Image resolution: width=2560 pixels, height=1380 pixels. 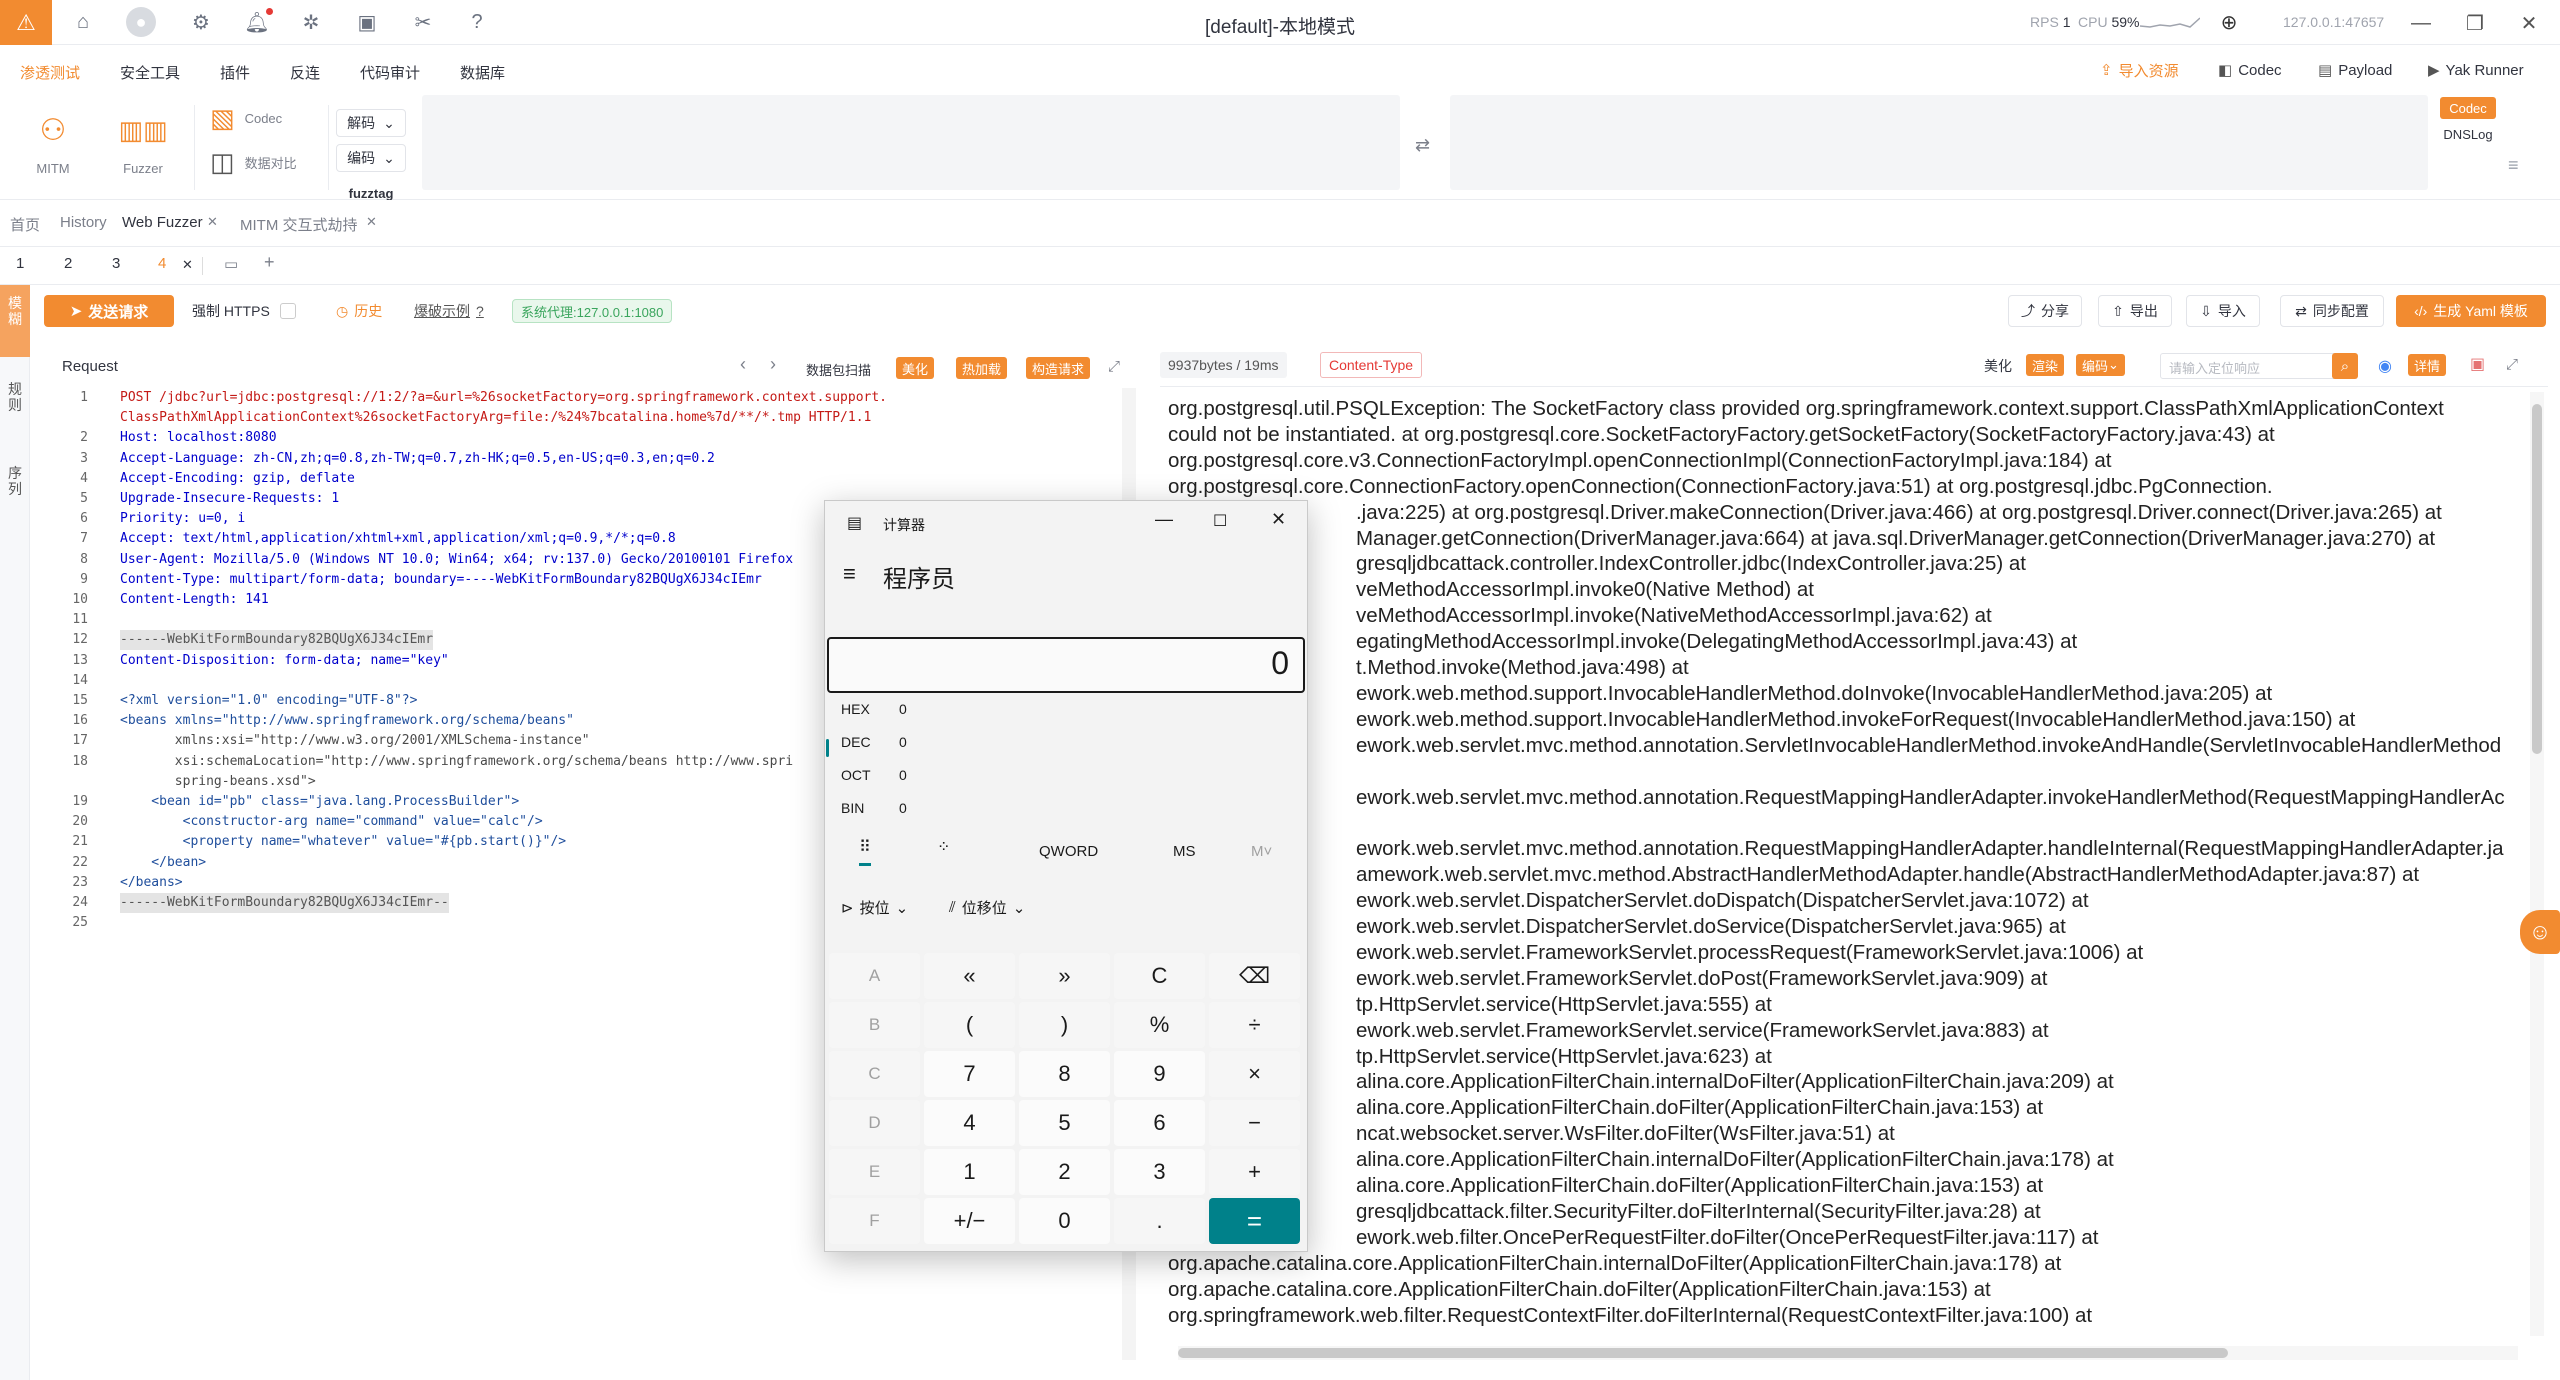 I want to click on key-5: 5, so click(x=1064, y=1123).